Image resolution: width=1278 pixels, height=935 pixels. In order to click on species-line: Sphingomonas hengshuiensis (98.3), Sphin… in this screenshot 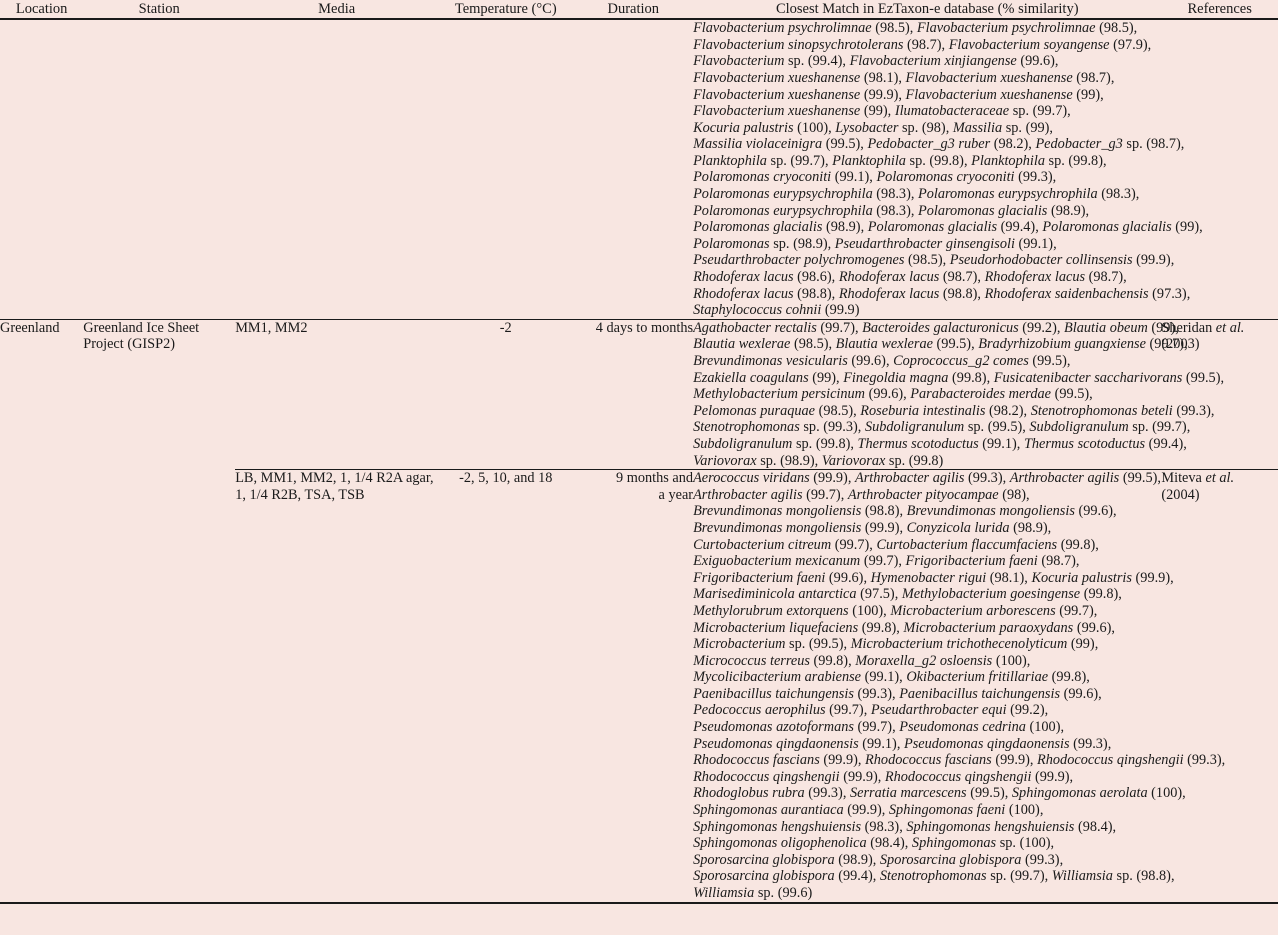, I will do `click(905, 826)`.